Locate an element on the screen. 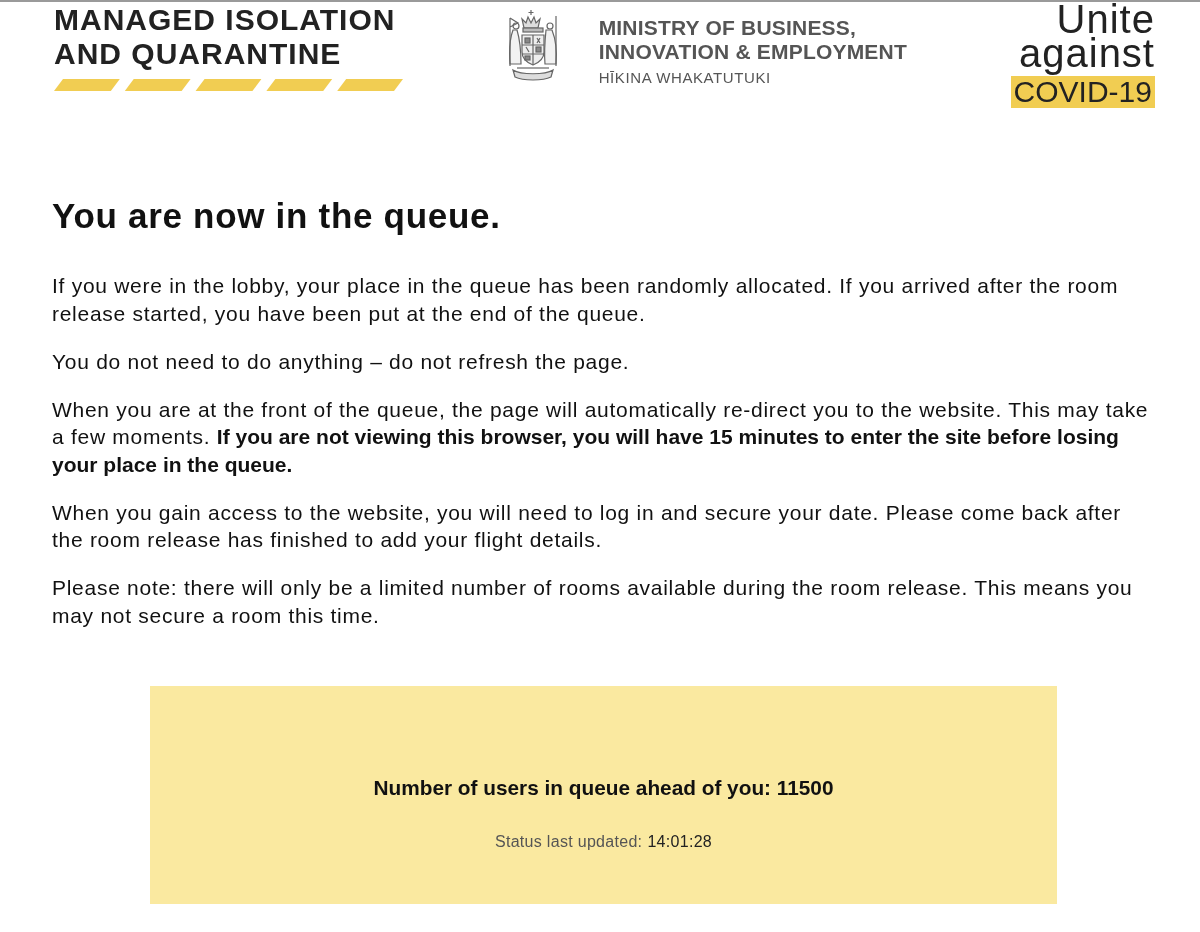  covid-label: COVID-19 is located at coordinates (1082, 92).